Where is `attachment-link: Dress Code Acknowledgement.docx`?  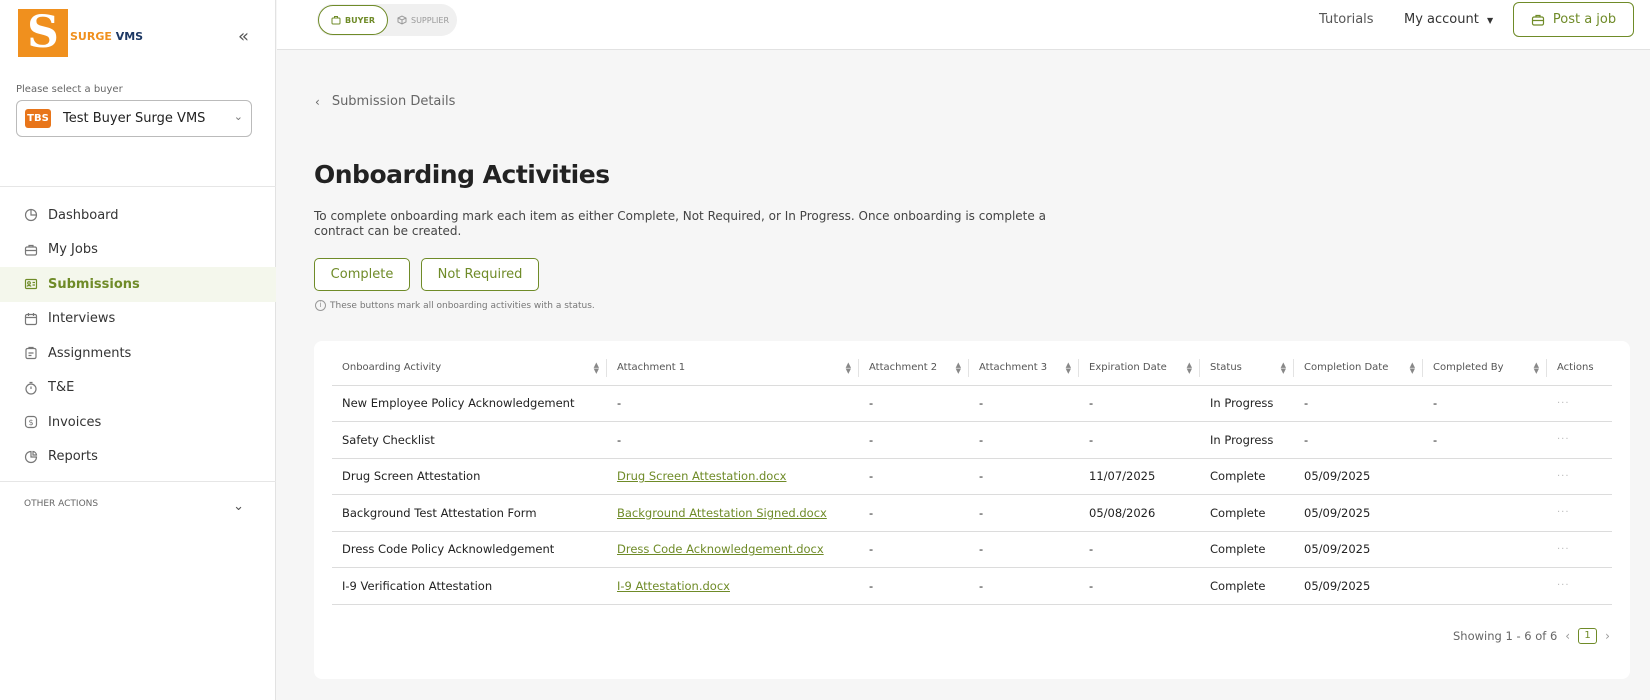
attachment-link: Dress Code Acknowledgement.docx is located at coordinates (720, 549).